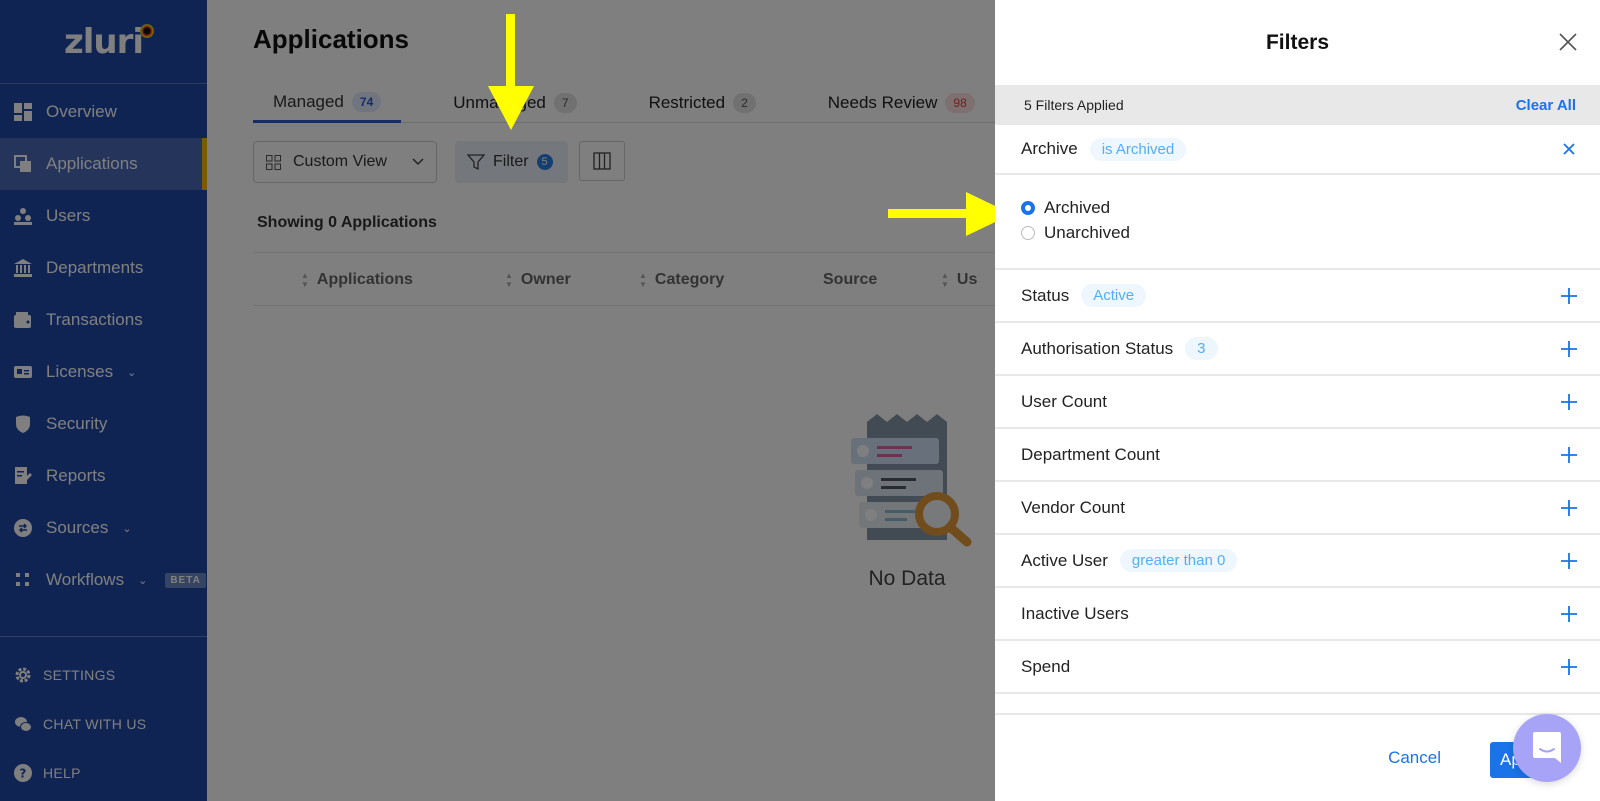 The height and width of the screenshot is (801, 1600). Describe the element at coordinates (1064, 401) in the screenshot. I see `filter-label: User Count` at that location.